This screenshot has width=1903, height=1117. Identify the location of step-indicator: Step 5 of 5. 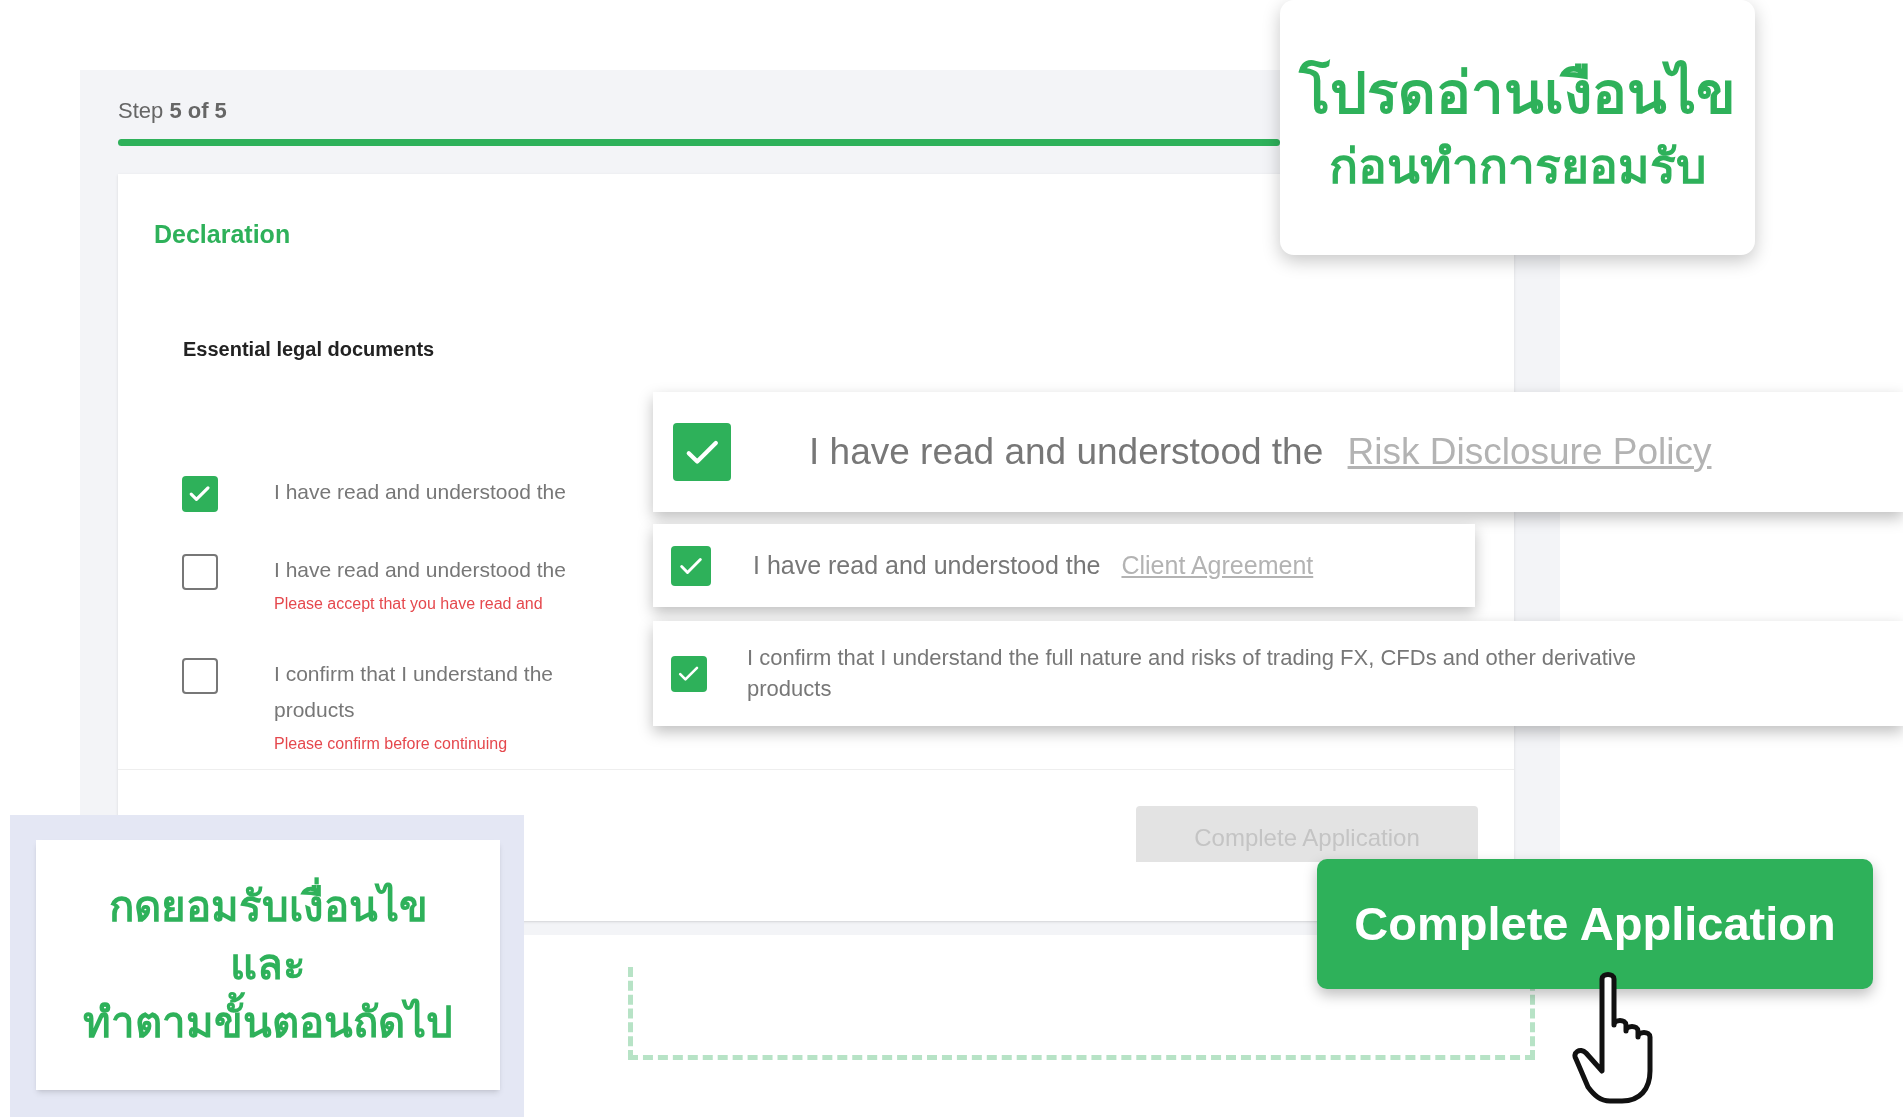
(173, 111).